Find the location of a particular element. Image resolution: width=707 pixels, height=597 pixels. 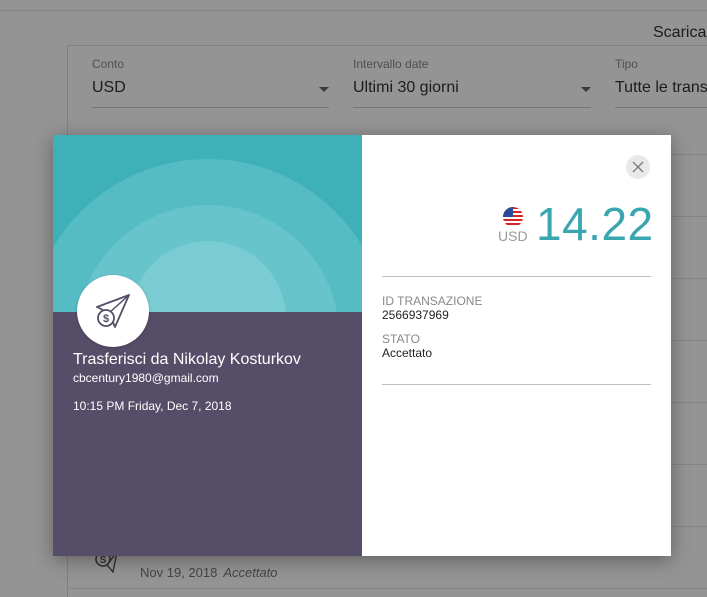

sender-title: Trasferisci da Nikolay Kosturkov is located at coordinates (187, 359).